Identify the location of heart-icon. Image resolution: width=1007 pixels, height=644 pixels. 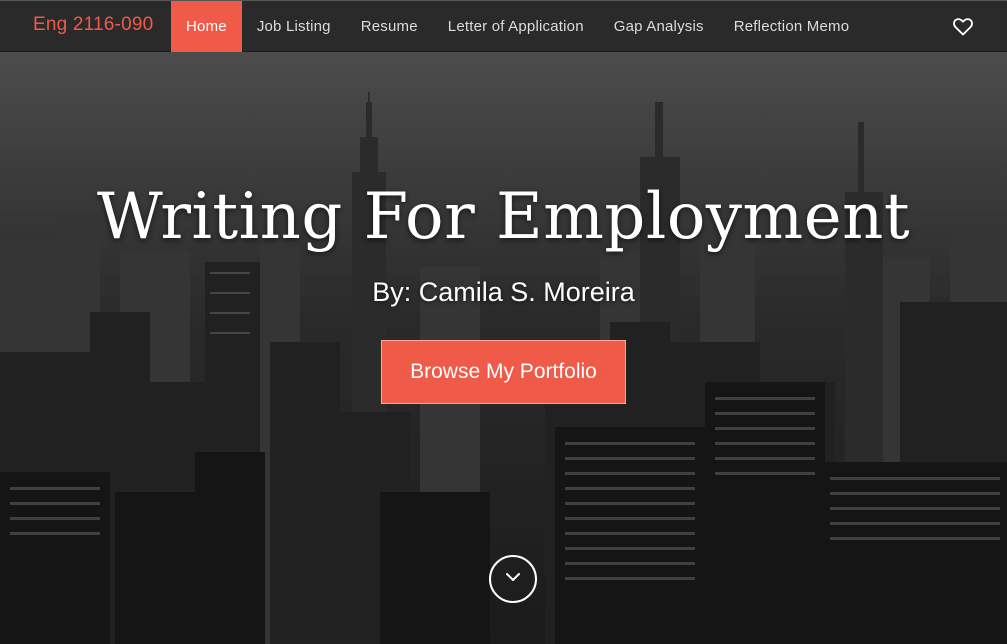
(963, 27).